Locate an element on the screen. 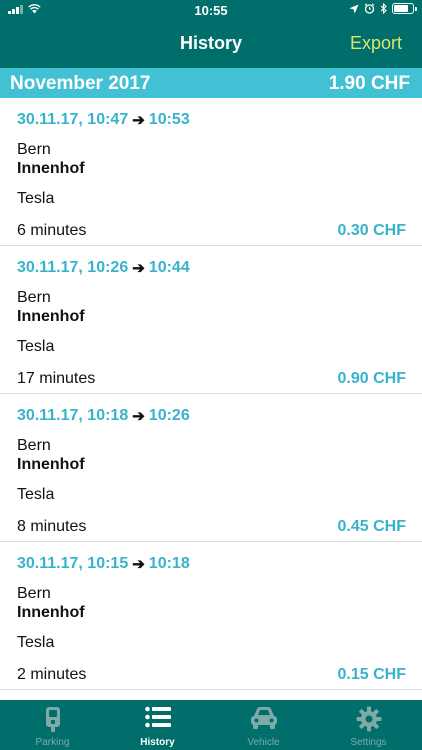 This screenshot has height=750, width=422. car-icon is located at coordinates (263, 719).